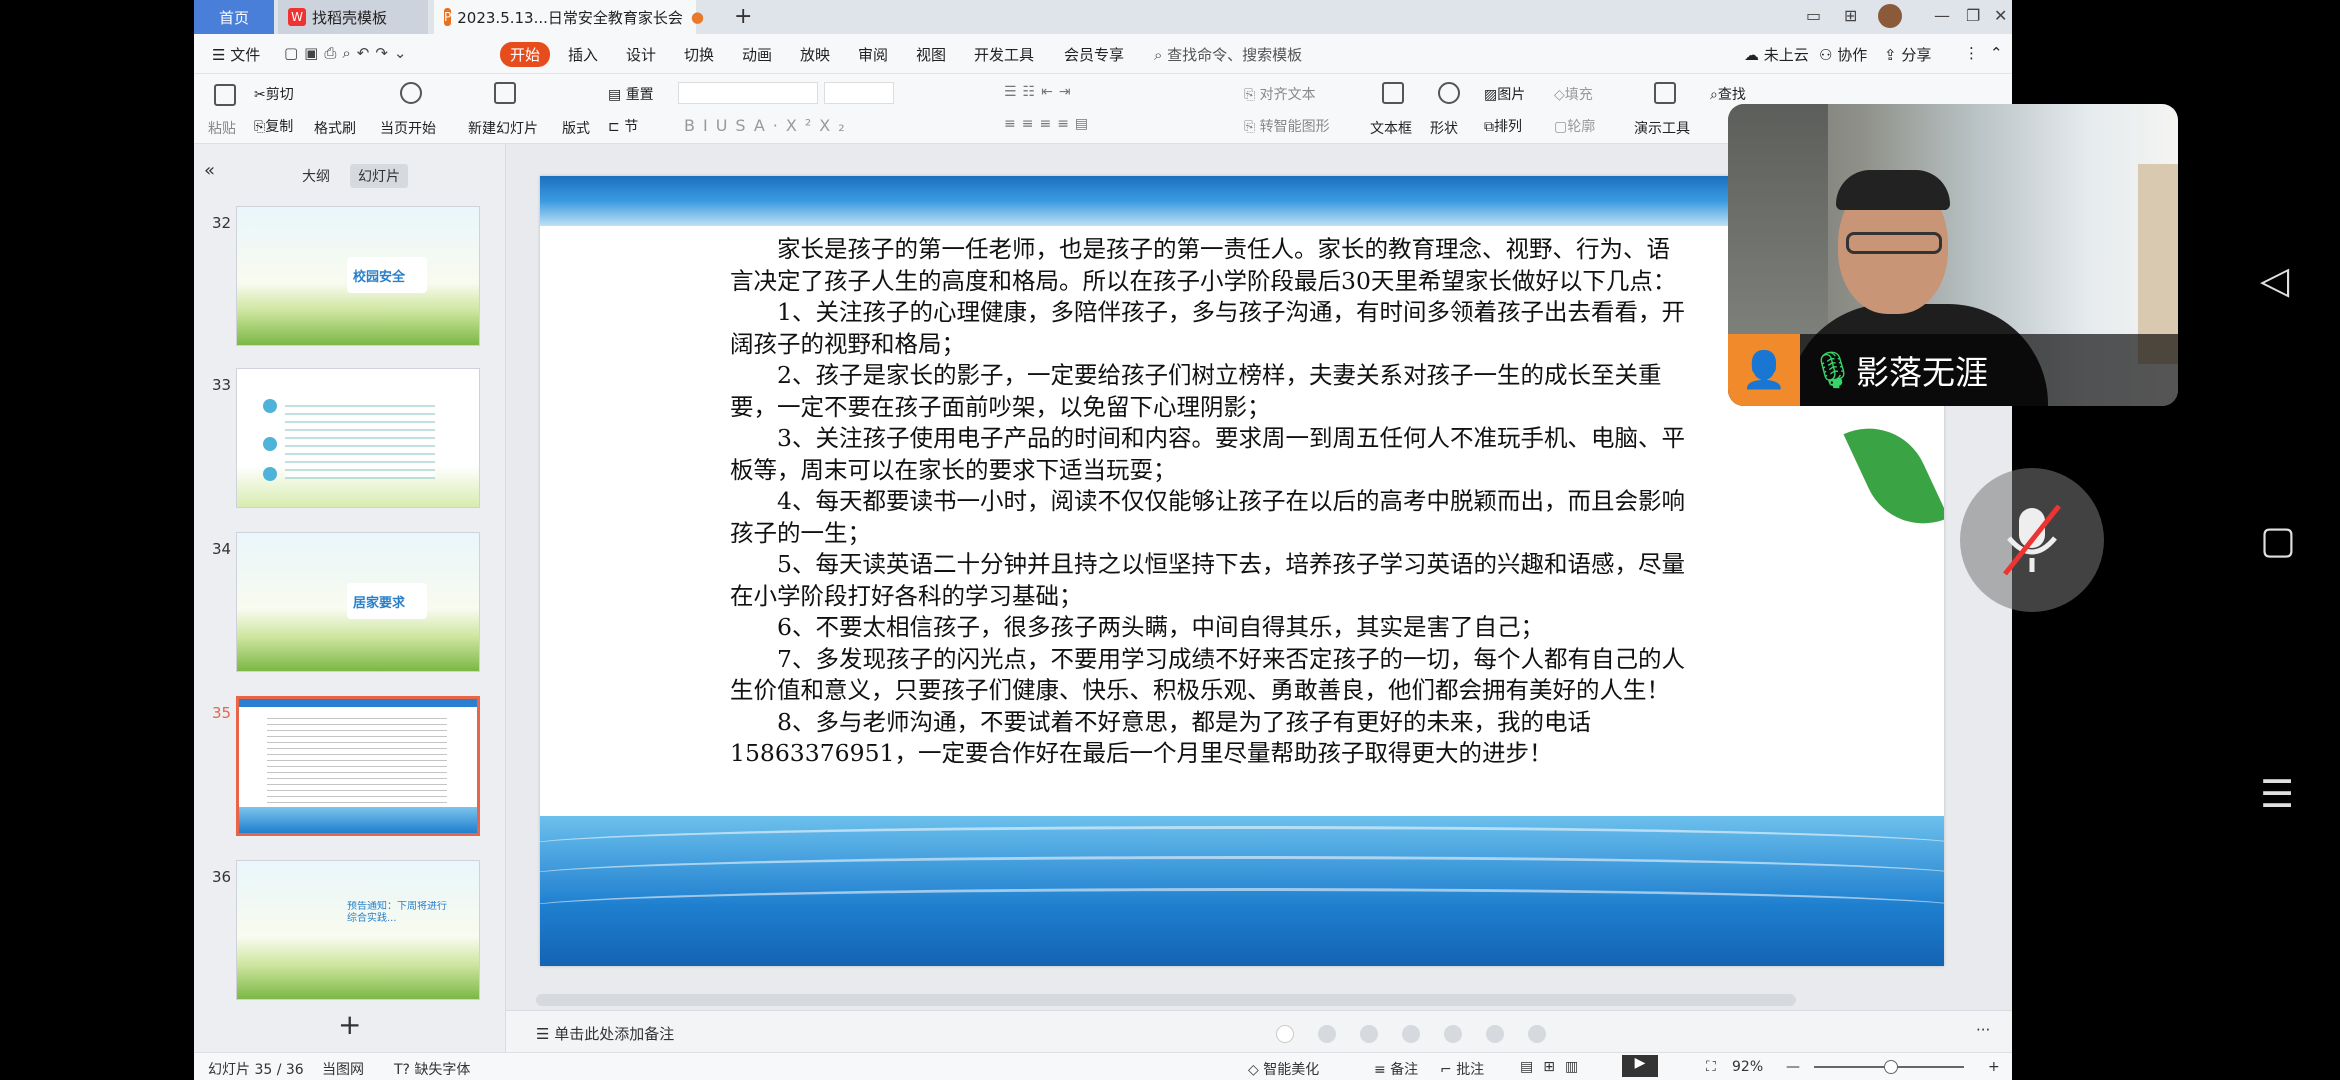  What do you see at coordinates (2278, 540) in the screenshot?
I see `home-nav-icon: ▢` at bounding box center [2278, 540].